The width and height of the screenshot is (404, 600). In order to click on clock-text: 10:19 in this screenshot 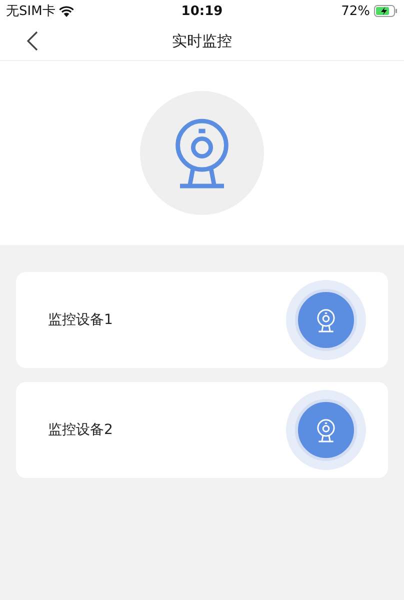, I will do `click(202, 11)`.